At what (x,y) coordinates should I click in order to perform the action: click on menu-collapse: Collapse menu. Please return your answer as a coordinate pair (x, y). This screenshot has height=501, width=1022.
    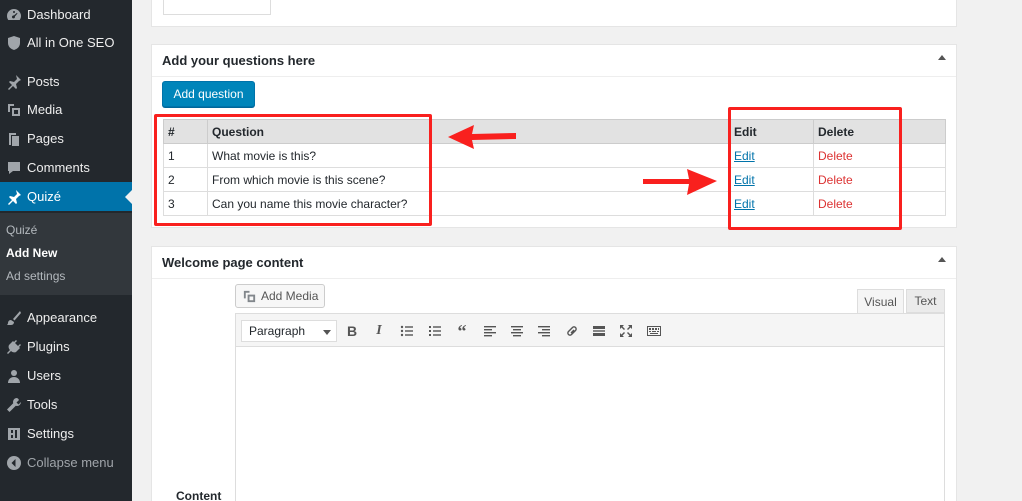
    Looking at the image, I should click on (66, 462).